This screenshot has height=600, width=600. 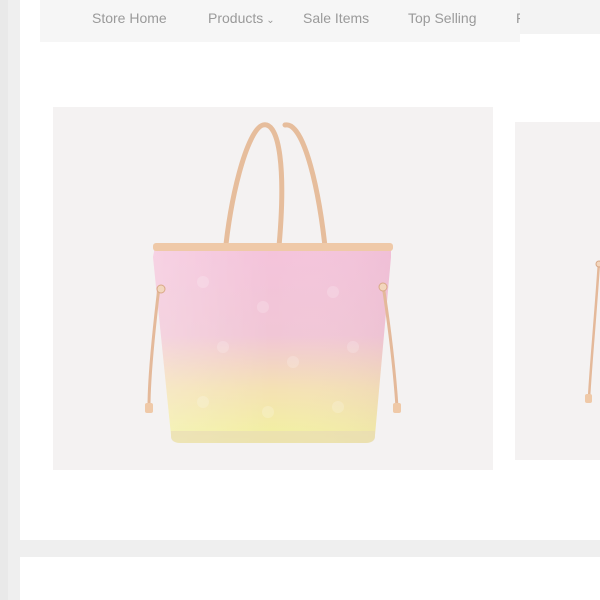 What do you see at coordinates (129, 18) in the screenshot?
I see `nav-item-store-home: Store Home` at bounding box center [129, 18].